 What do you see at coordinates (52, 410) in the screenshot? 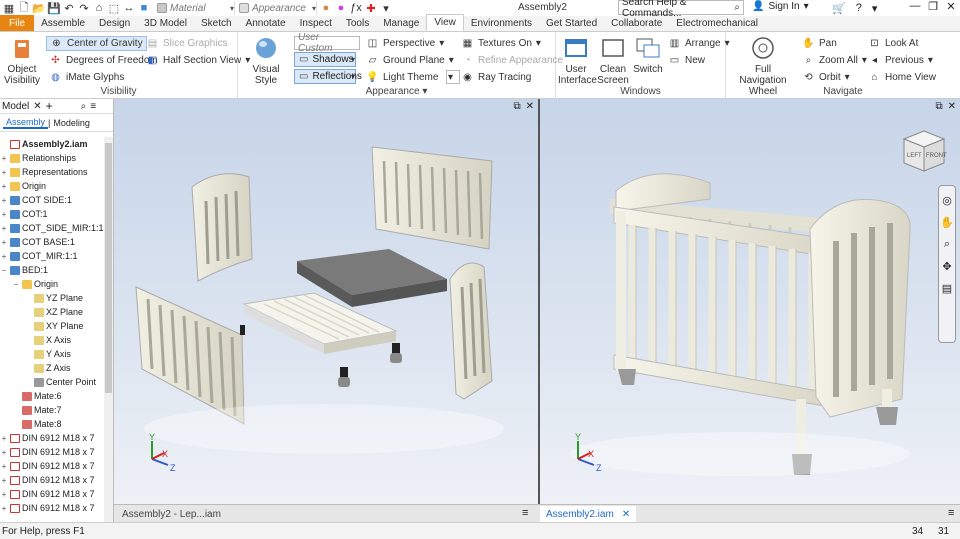
I see `tree-item: Mate:7` at bounding box center [52, 410].